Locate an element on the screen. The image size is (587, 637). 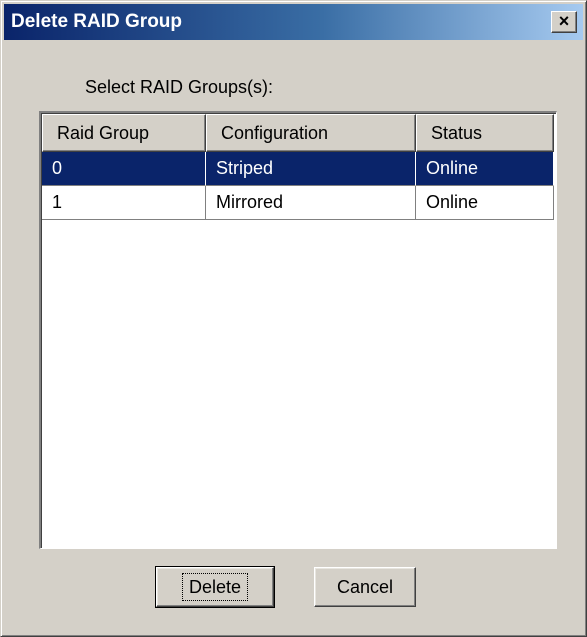
cell-raid-group: 0 is located at coordinates (124, 169).